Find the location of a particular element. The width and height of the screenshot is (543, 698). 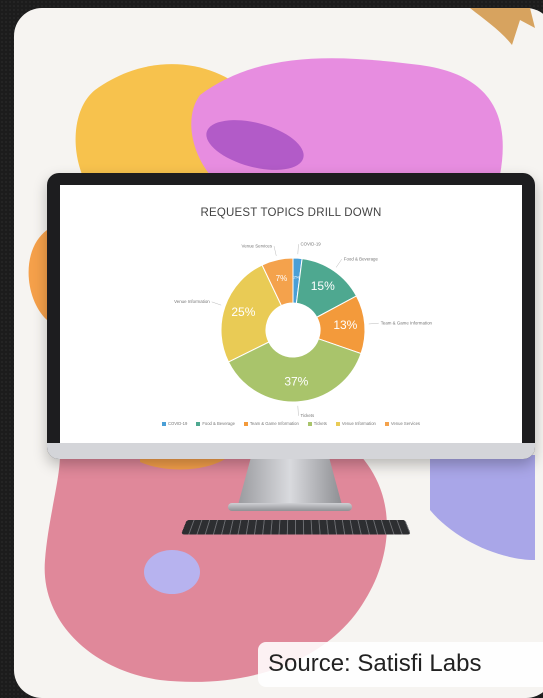

slice-value-label-4: 25% is located at coordinates (243, 312).